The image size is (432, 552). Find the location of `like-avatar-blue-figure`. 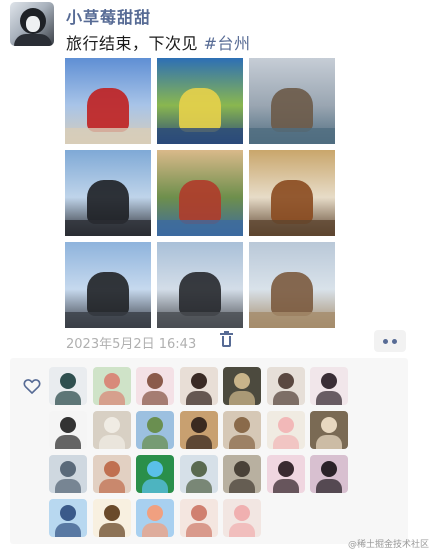

like-avatar-blue-figure is located at coordinates (68, 518).